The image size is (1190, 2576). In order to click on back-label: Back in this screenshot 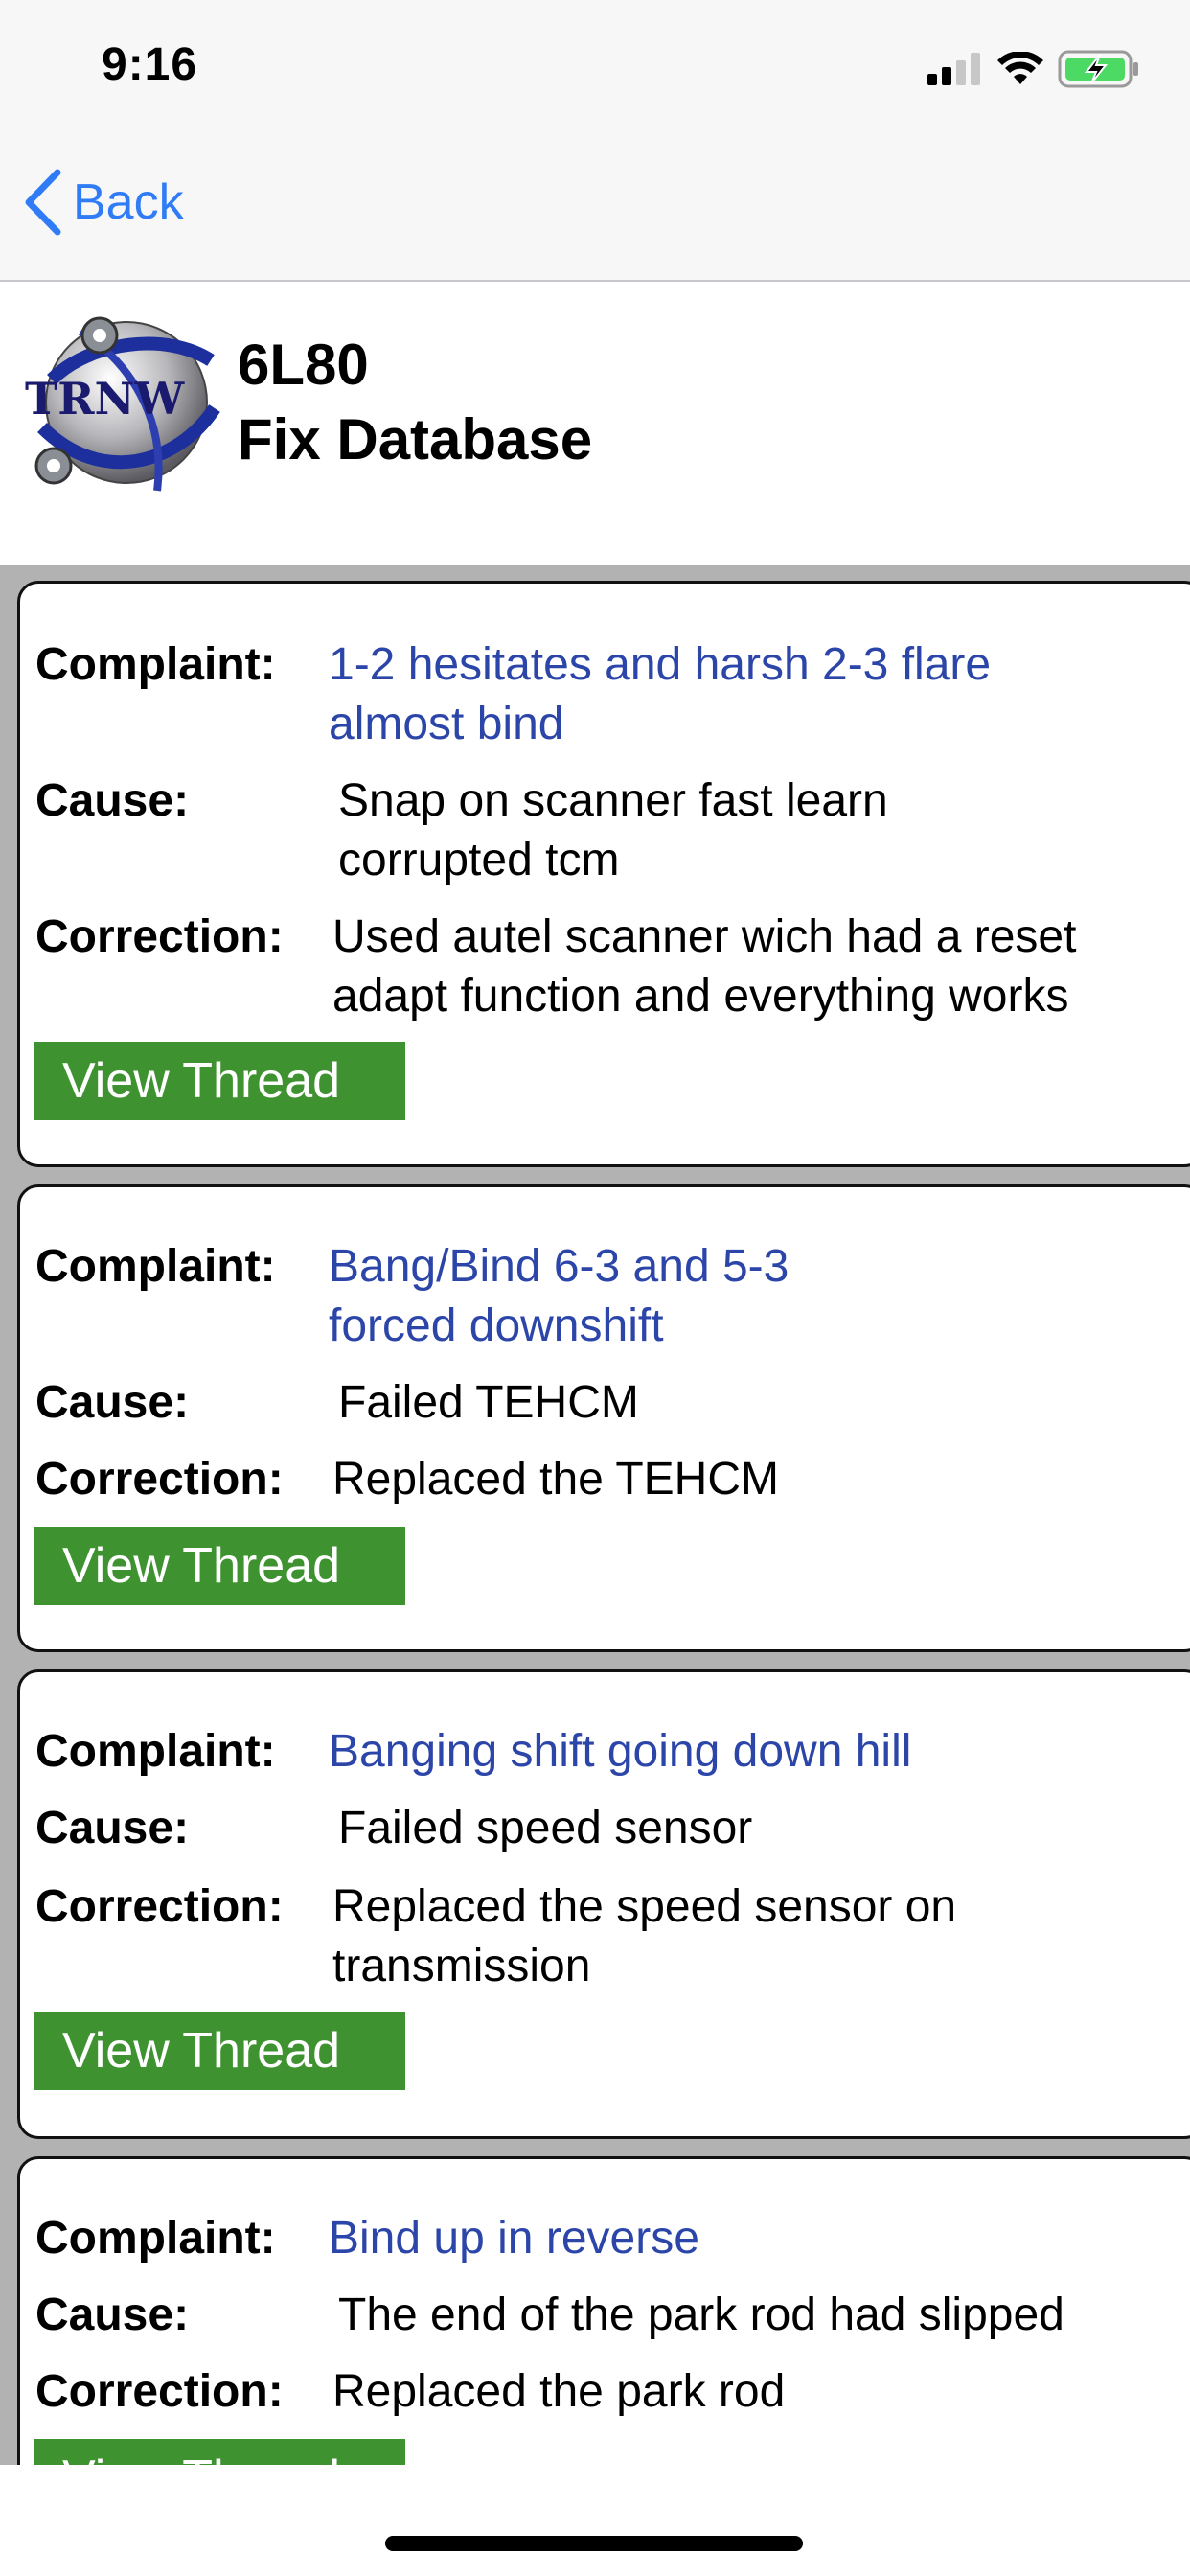, I will do `click(128, 202)`.